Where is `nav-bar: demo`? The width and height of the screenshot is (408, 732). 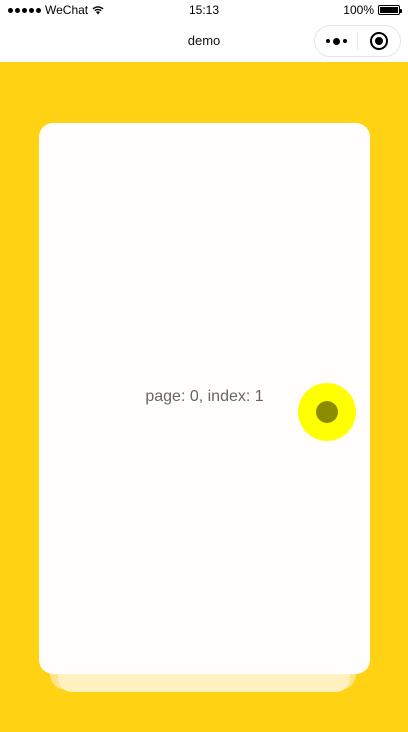
nav-bar: demo is located at coordinates (204, 42).